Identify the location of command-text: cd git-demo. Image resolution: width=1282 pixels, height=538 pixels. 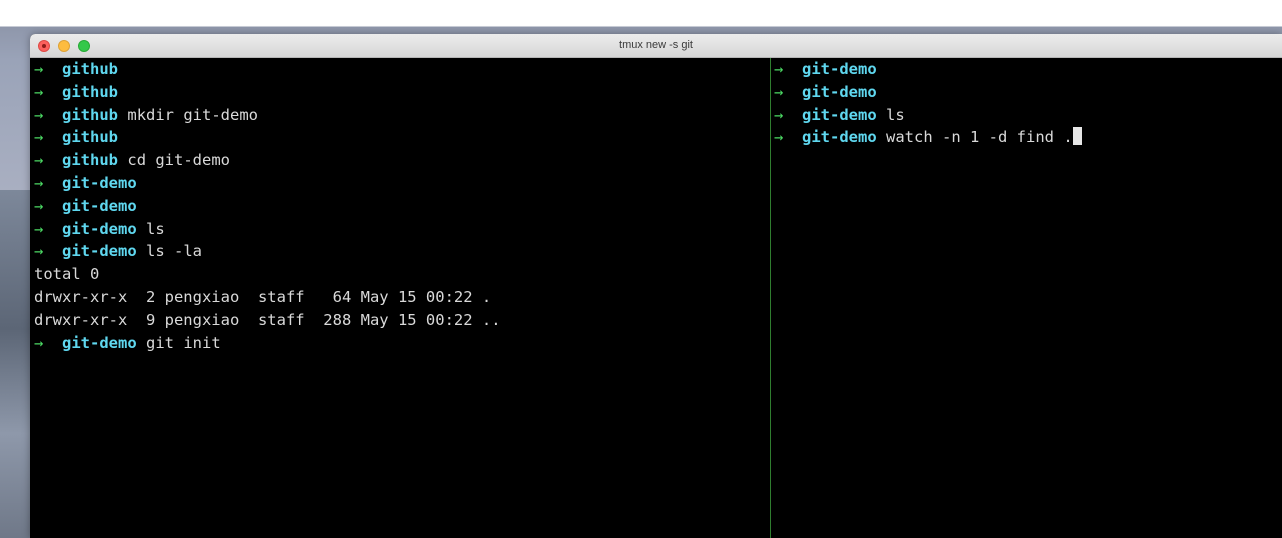
(179, 160).